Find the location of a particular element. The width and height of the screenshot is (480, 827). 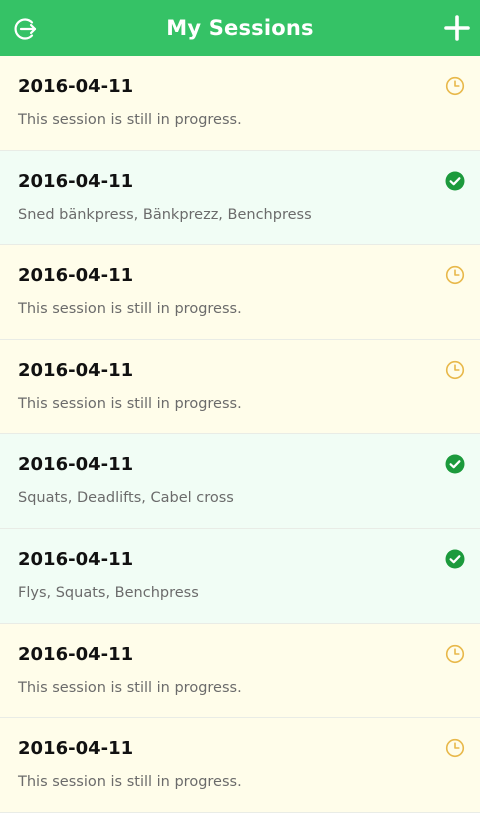

session-item: 2016-04-11 Flys, Squats, Benchpress is located at coordinates (240, 576).